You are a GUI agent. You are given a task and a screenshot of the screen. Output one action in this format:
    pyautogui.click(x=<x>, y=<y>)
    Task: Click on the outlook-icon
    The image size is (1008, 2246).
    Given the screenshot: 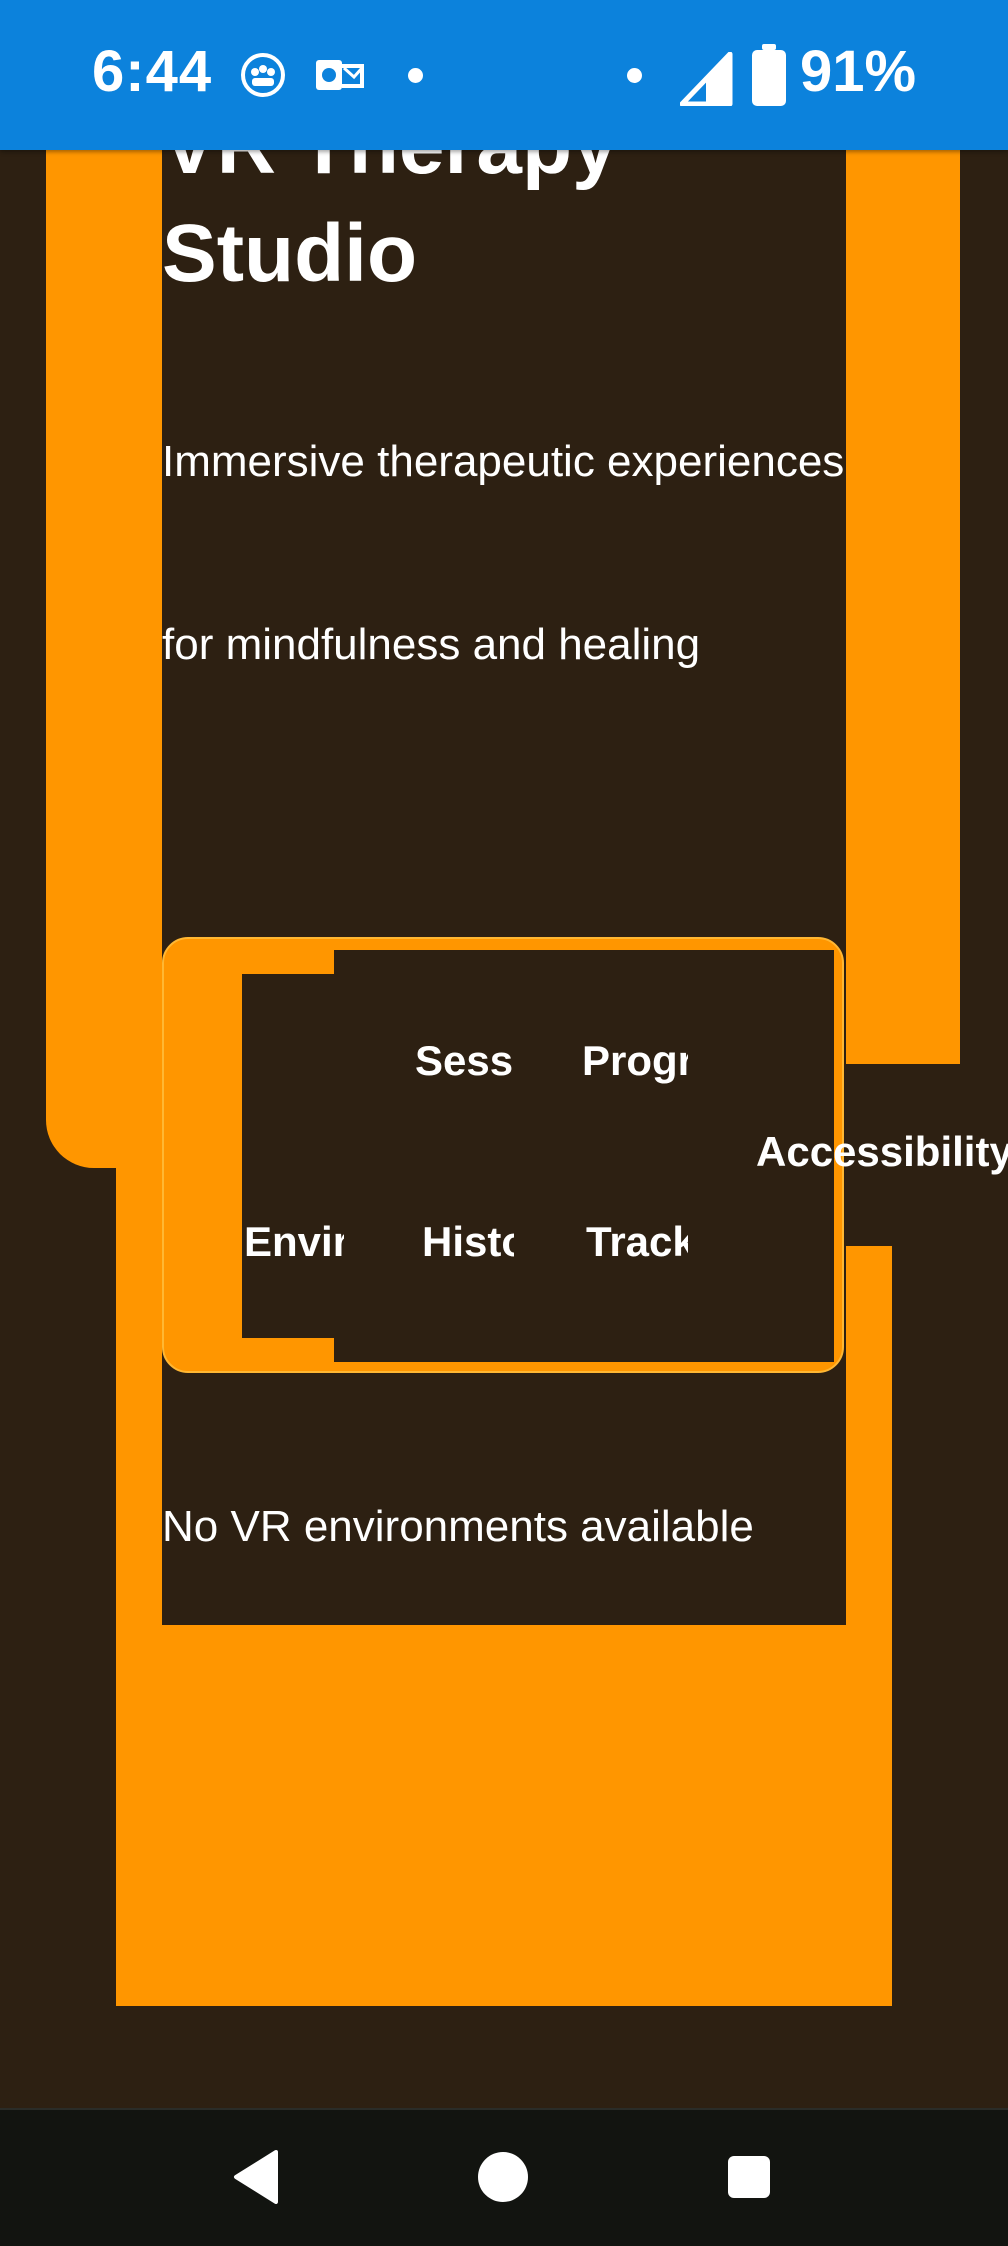 What is the action you would take?
    pyautogui.click(x=340, y=77)
    